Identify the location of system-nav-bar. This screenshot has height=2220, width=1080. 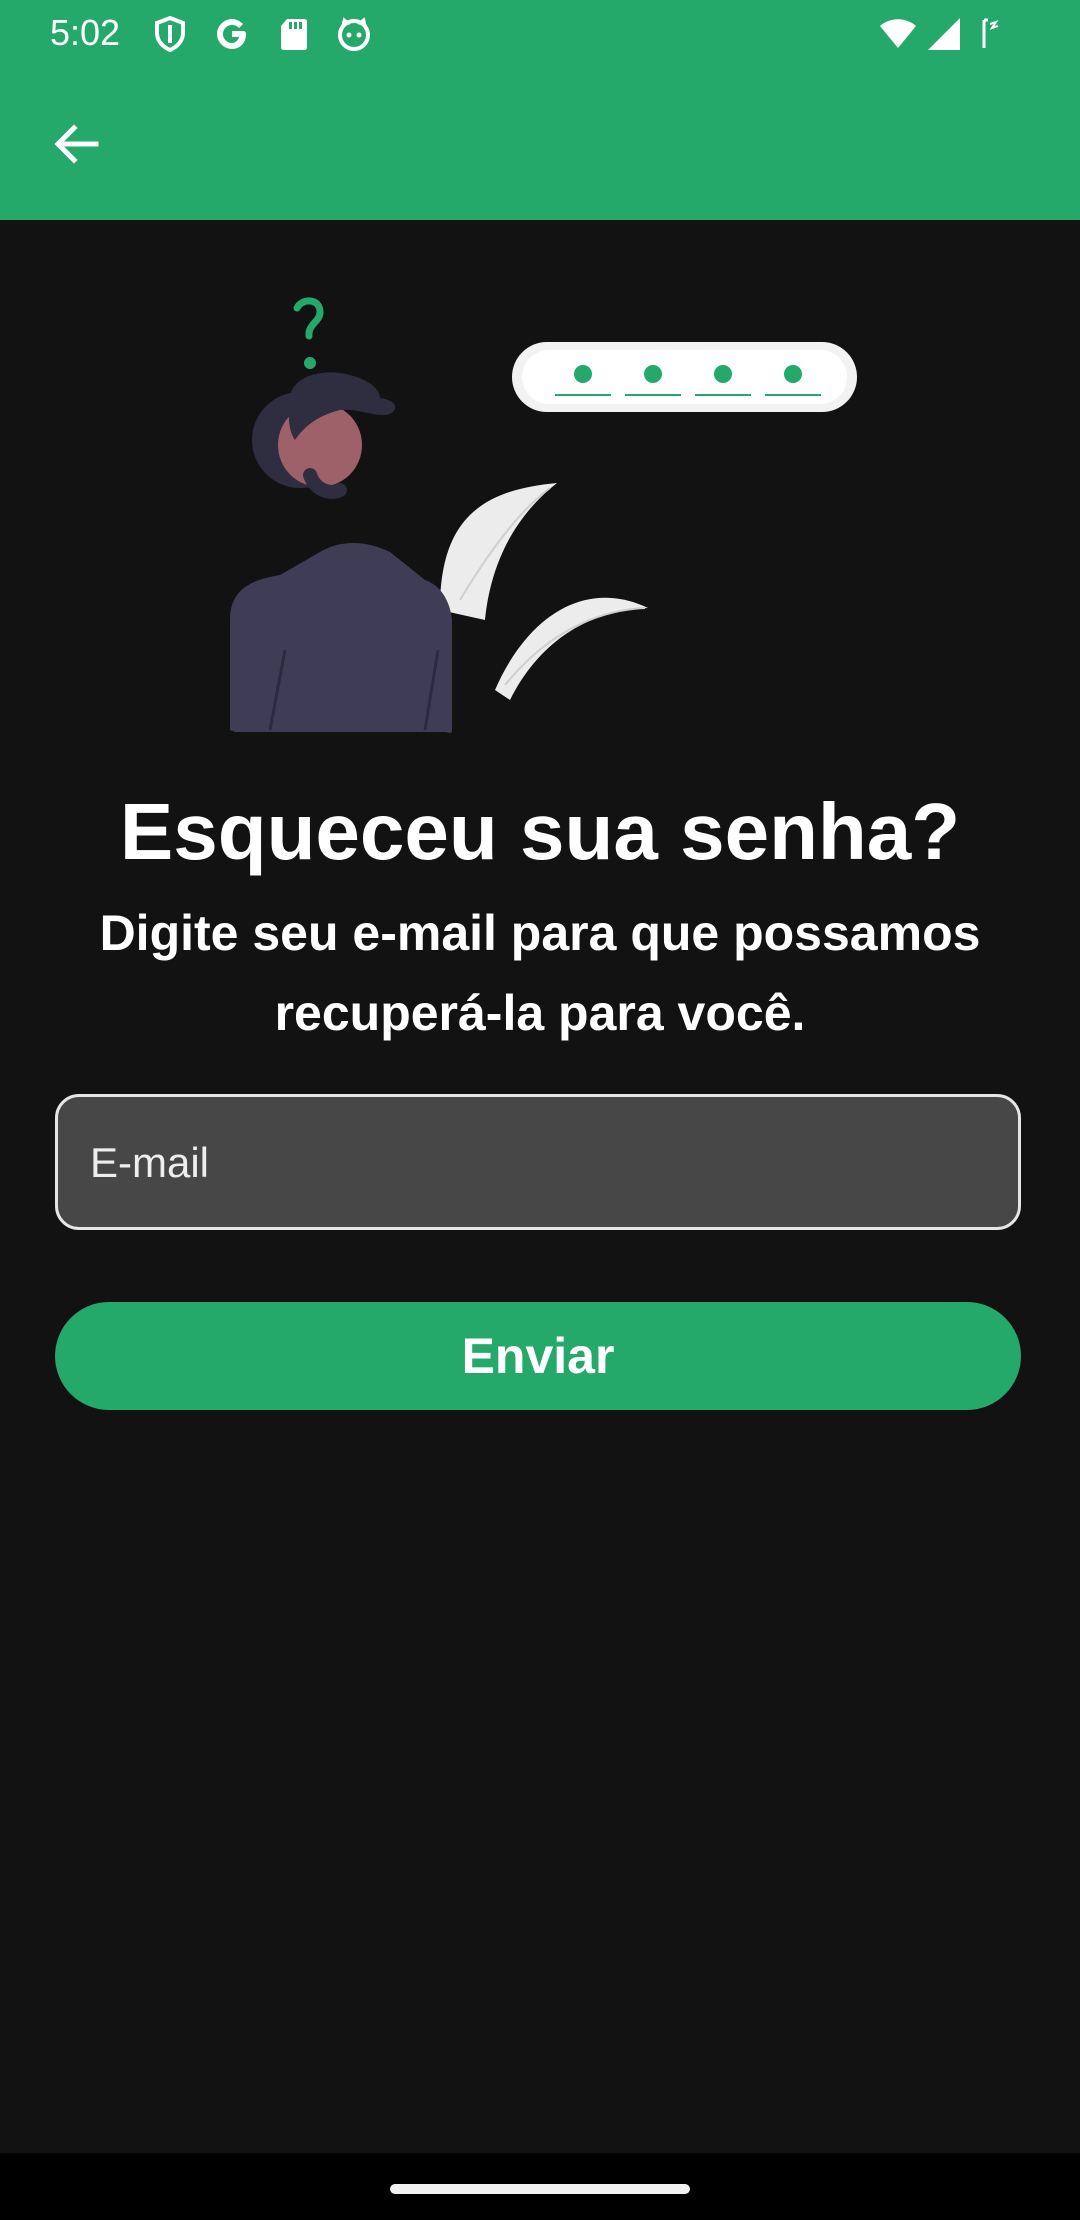
(540, 2186).